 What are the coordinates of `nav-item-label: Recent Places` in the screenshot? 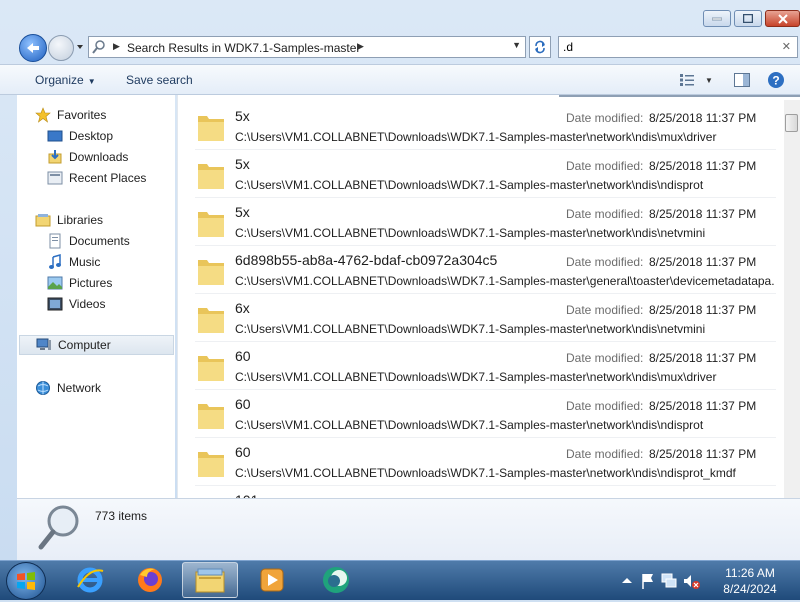 It's located at (108, 178).